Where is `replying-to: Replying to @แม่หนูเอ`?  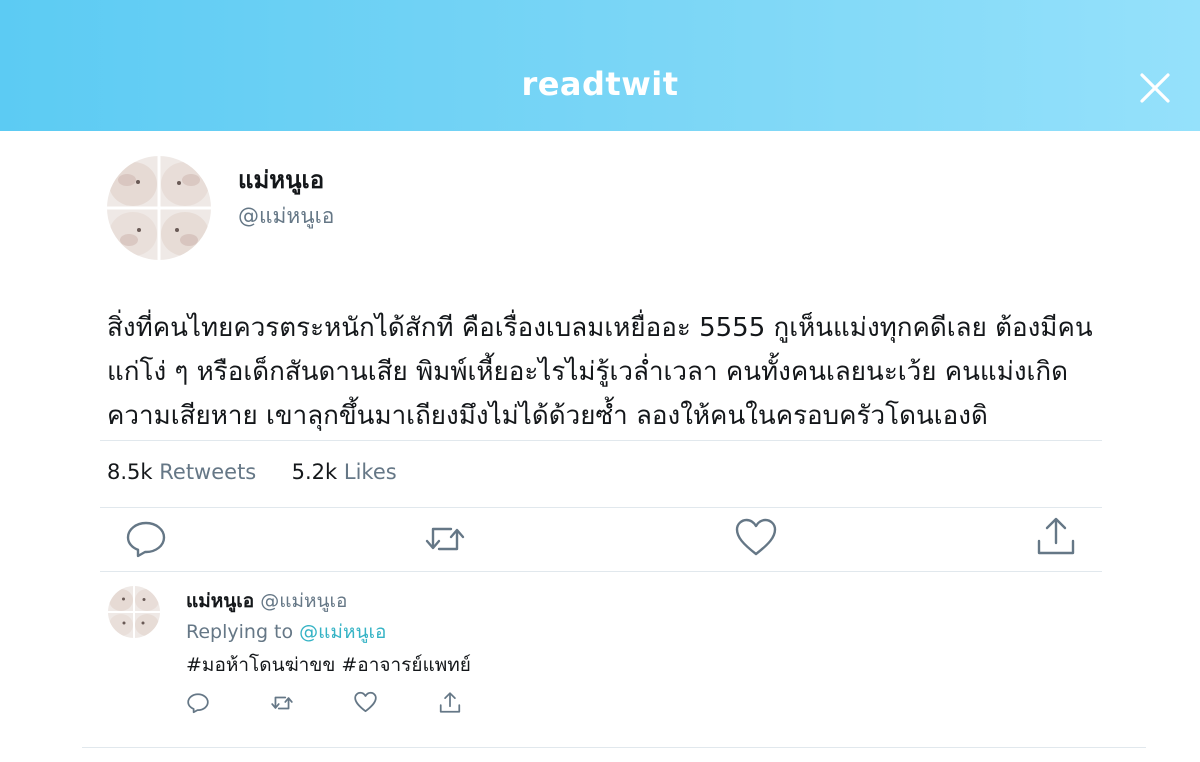
replying-to: Replying to @แม่หนูเอ is located at coordinates (286, 632).